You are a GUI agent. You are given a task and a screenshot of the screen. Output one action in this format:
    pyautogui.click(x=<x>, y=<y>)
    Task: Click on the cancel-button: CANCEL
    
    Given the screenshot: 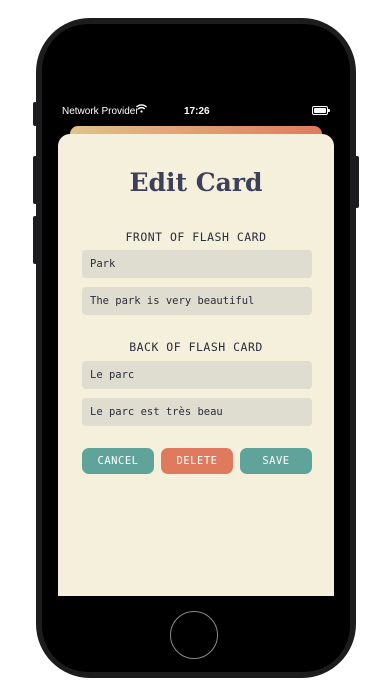 What is the action you would take?
    pyautogui.click(x=118, y=461)
    